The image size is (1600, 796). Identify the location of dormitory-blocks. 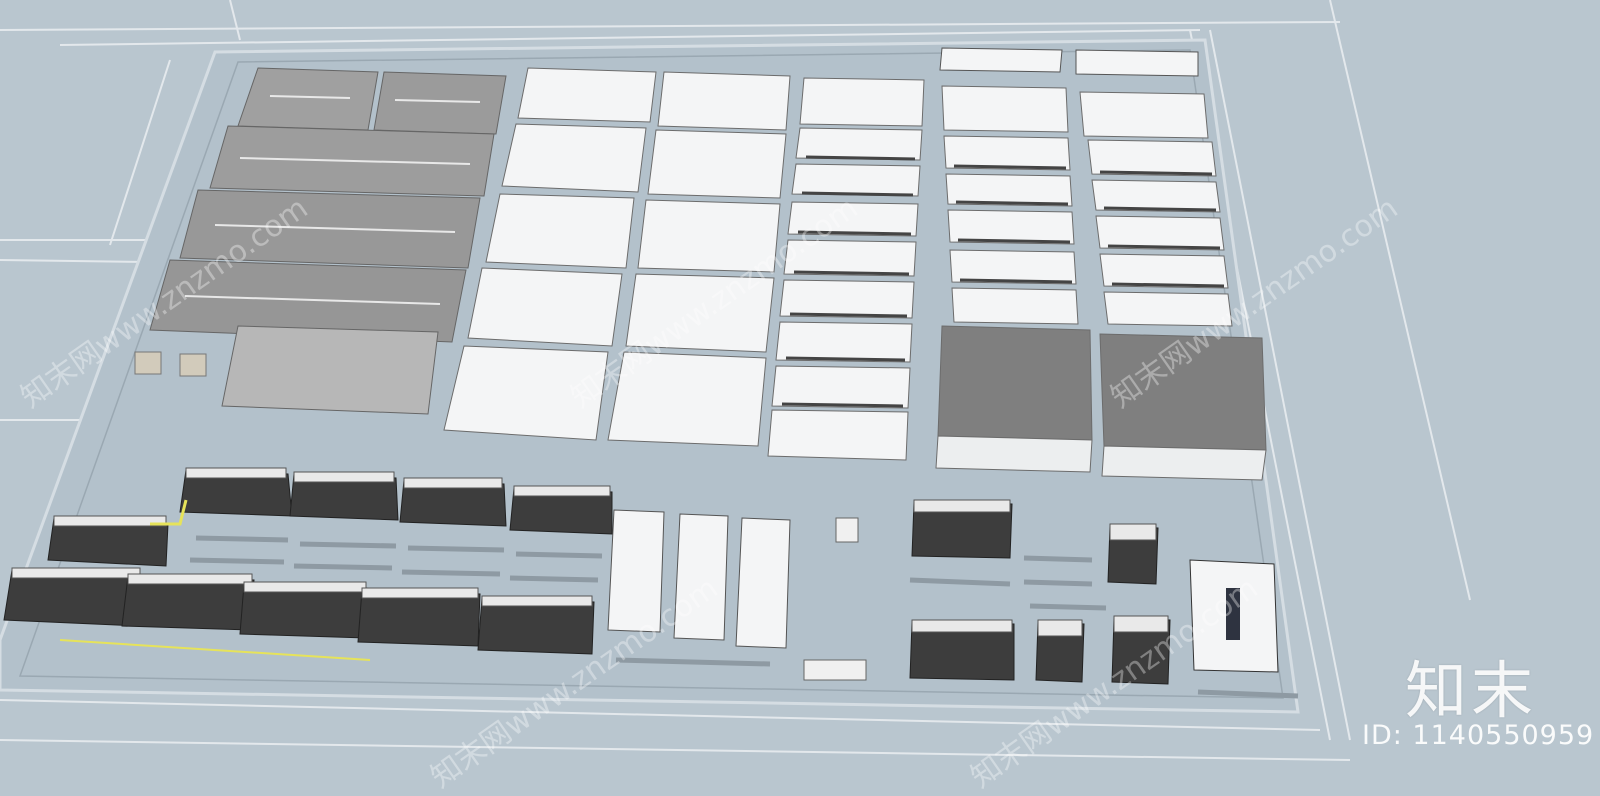
(699, 579).